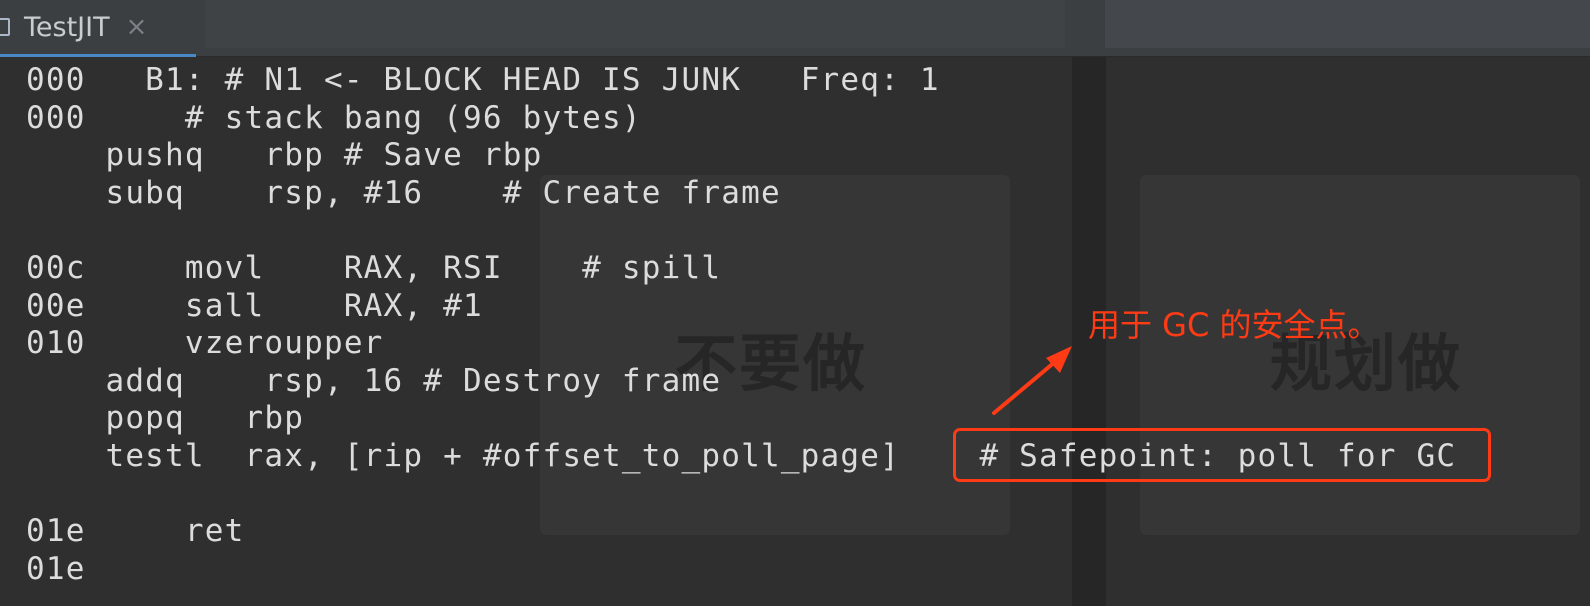  What do you see at coordinates (1347, 24) in the screenshot?
I see `tab-bar-background-right` at bounding box center [1347, 24].